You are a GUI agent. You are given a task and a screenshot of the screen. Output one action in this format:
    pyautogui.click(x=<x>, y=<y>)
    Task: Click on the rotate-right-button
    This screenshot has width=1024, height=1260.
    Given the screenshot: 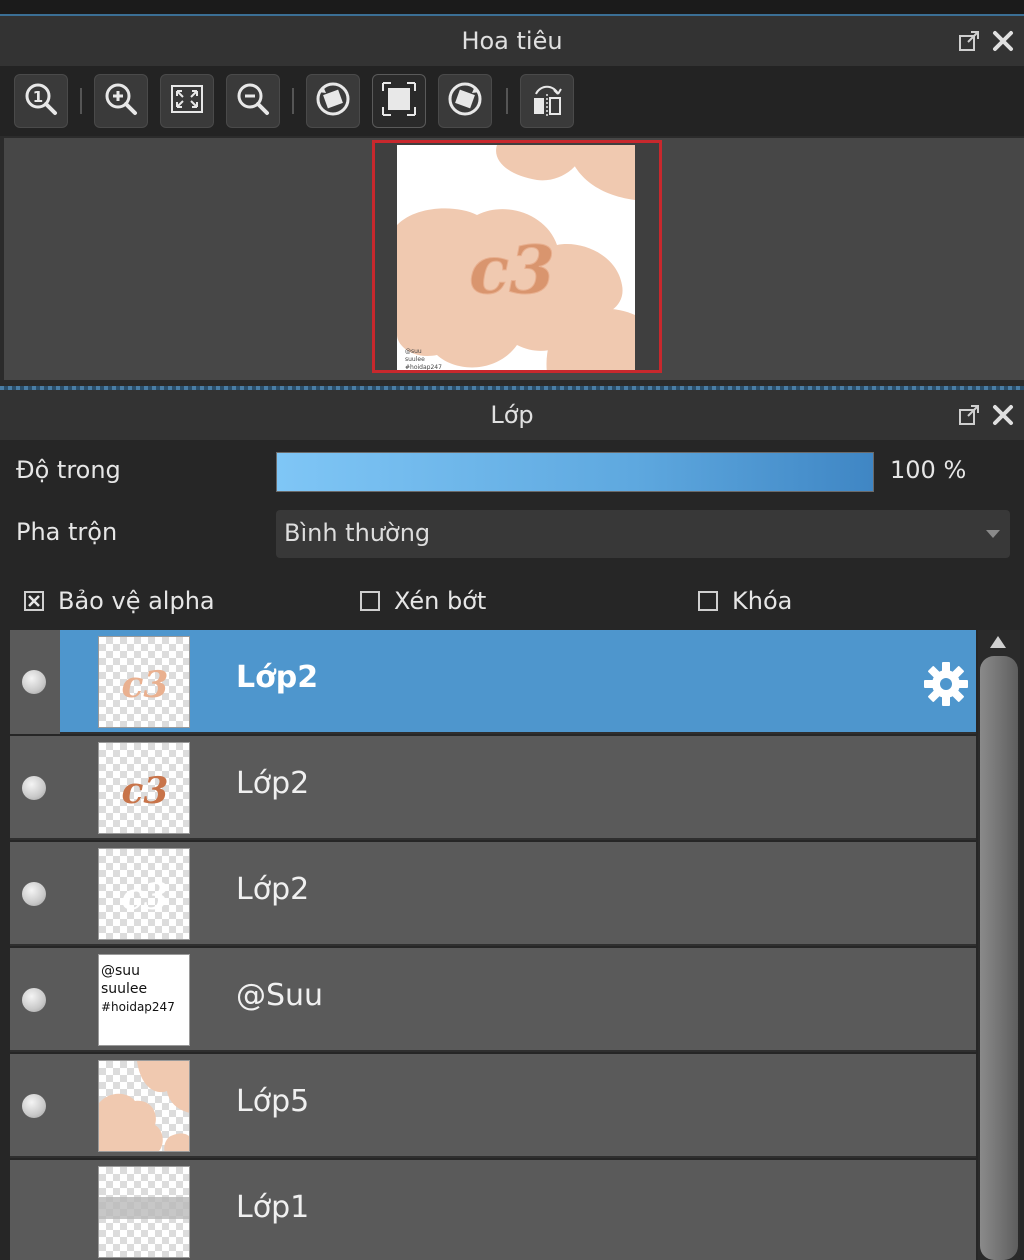 What is the action you would take?
    pyautogui.click(x=465, y=101)
    